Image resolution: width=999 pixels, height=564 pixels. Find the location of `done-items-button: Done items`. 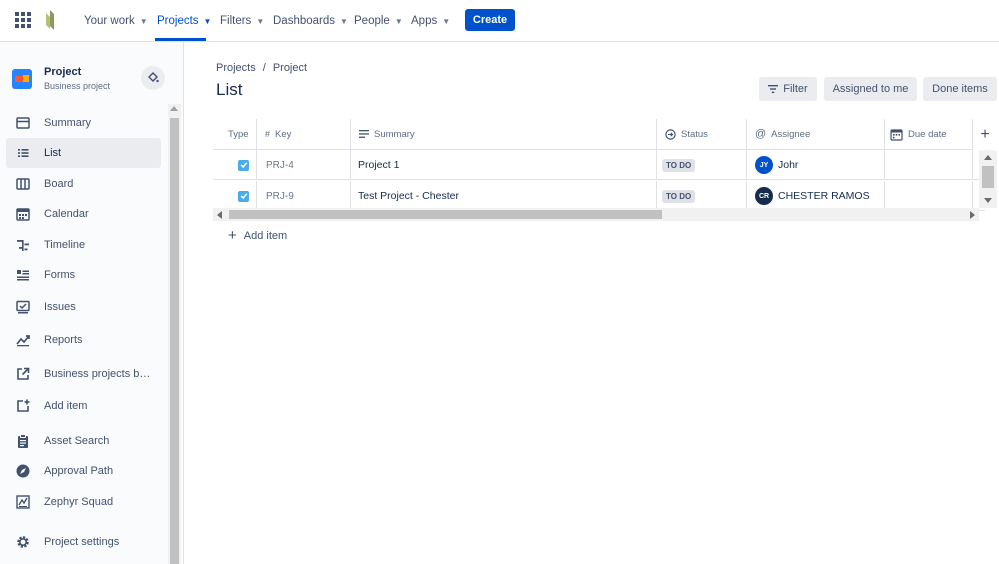

done-items-button: Done items is located at coordinates (960, 89).